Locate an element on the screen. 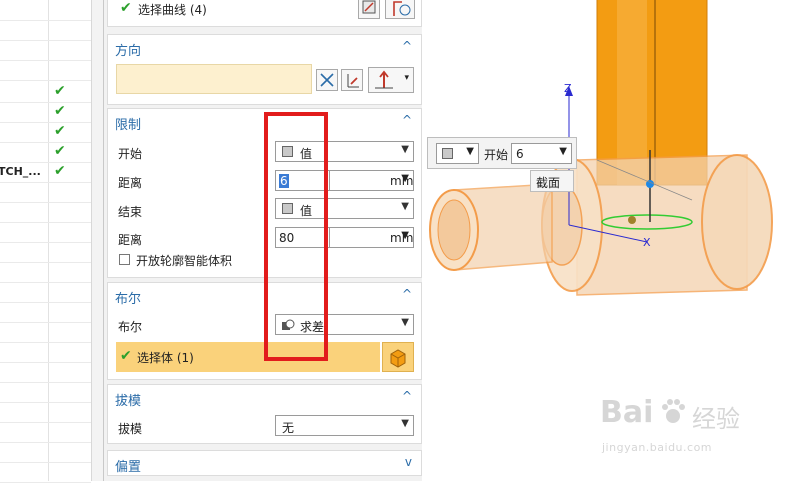  curve-icon is located at coordinates (402, 8).